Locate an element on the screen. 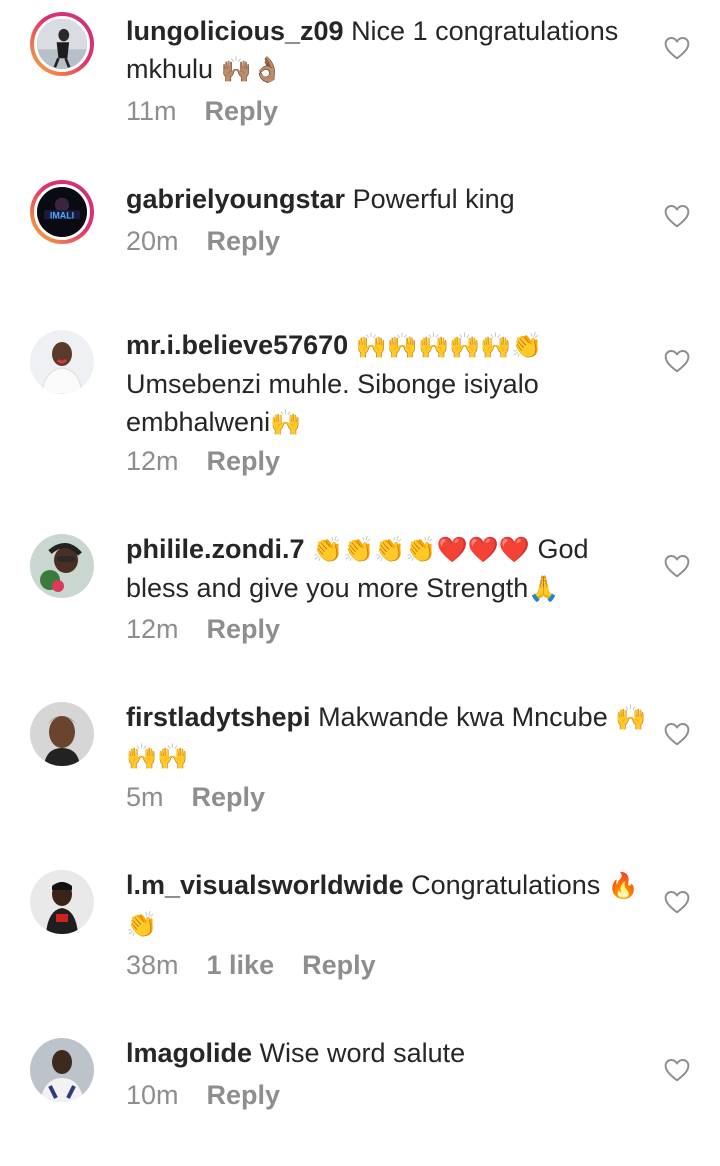 This screenshot has width=720, height=1166. like-count: 1 like is located at coordinates (241, 965).